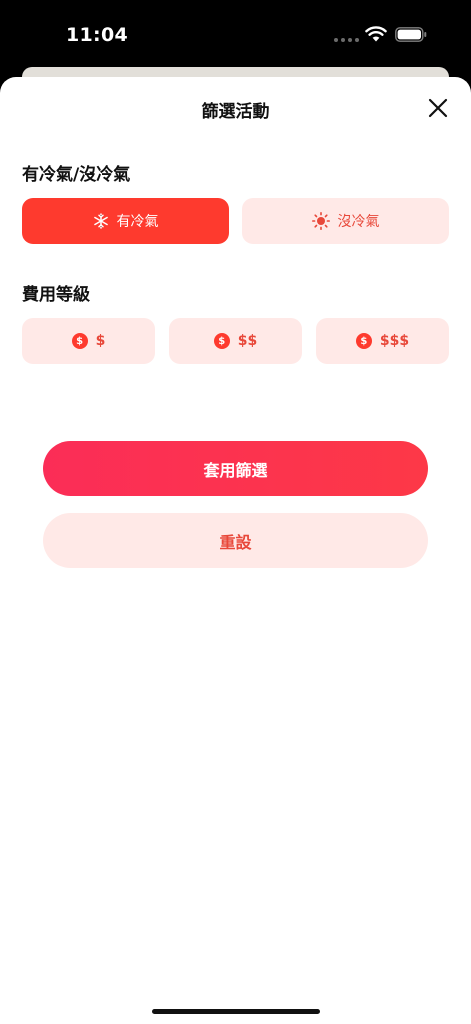 This screenshot has width=471, height=1024. What do you see at coordinates (100, 341) in the screenshot?
I see `option-price-1-label: $` at bounding box center [100, 341].